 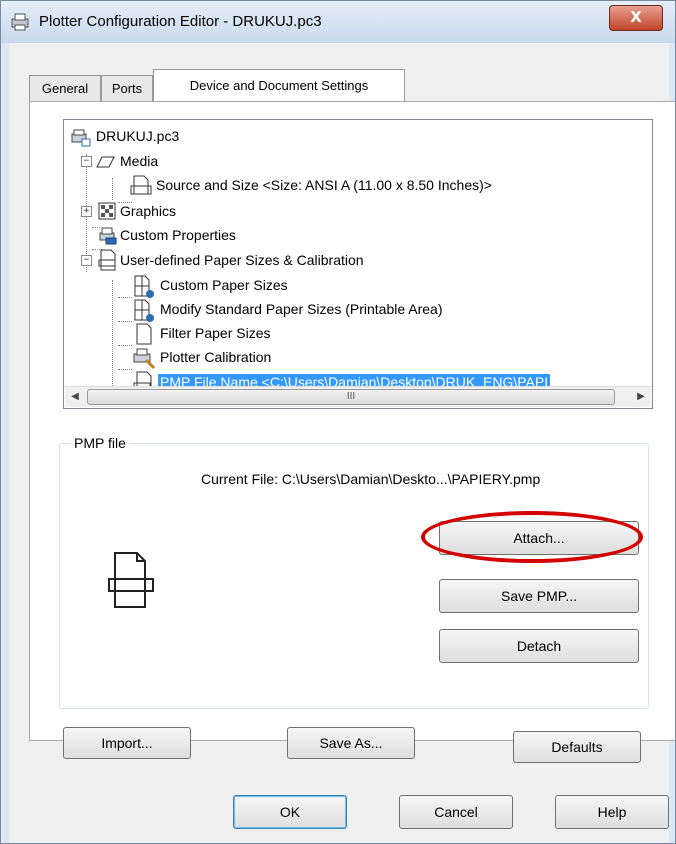 What do you see at coordinates (86, 260) in the screenshot?
I see `expander-user-defined-paper: −` at bounding box center [86, 260].